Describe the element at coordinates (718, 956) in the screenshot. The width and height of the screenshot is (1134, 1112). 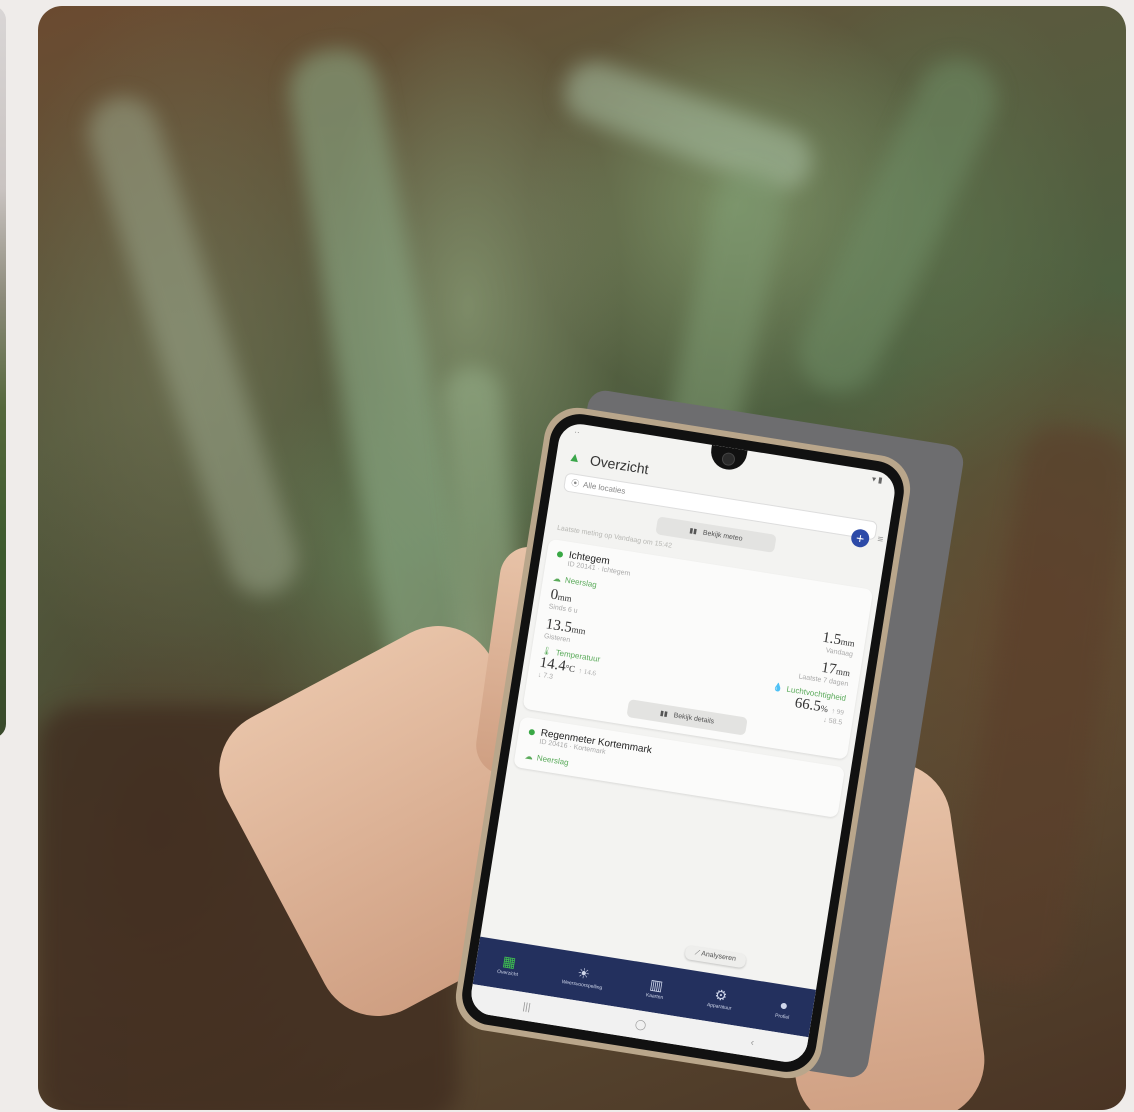
I see `analyze-label: Analyseren` at that location.